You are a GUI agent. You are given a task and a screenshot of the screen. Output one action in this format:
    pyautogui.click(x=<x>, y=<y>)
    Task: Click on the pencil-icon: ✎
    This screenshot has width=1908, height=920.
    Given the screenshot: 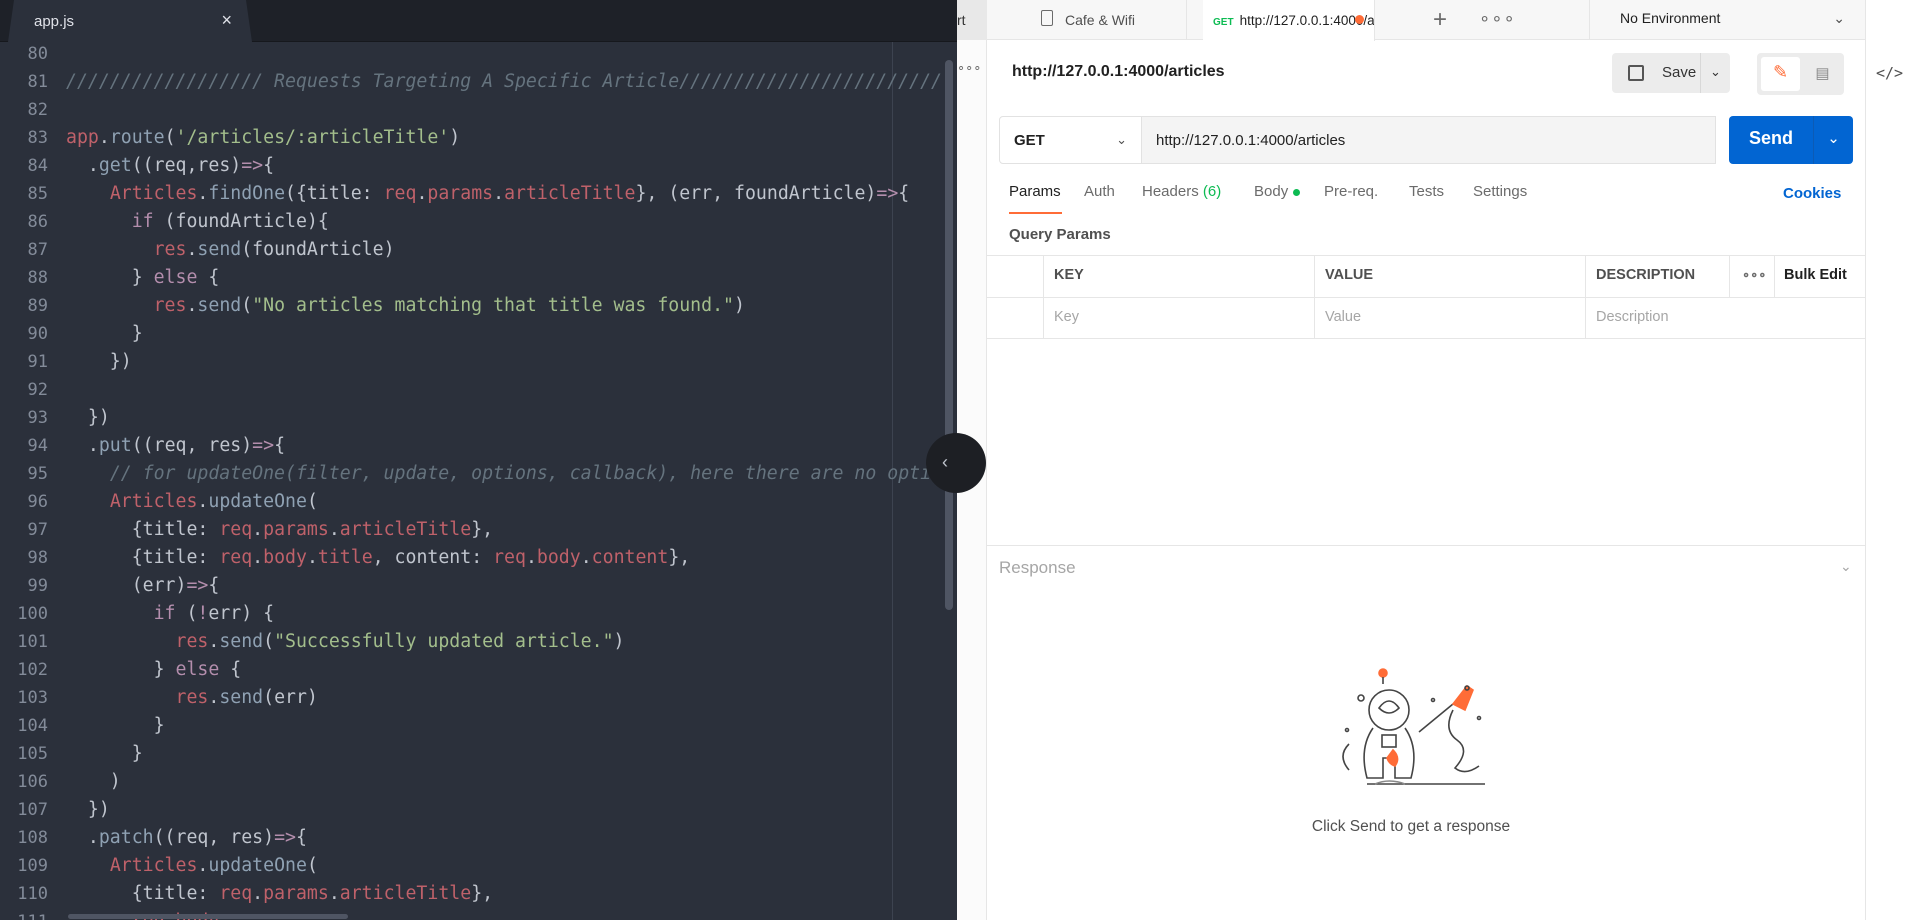 What is the action you would take?
    pyautogui.click(x=1780, y=74)
    